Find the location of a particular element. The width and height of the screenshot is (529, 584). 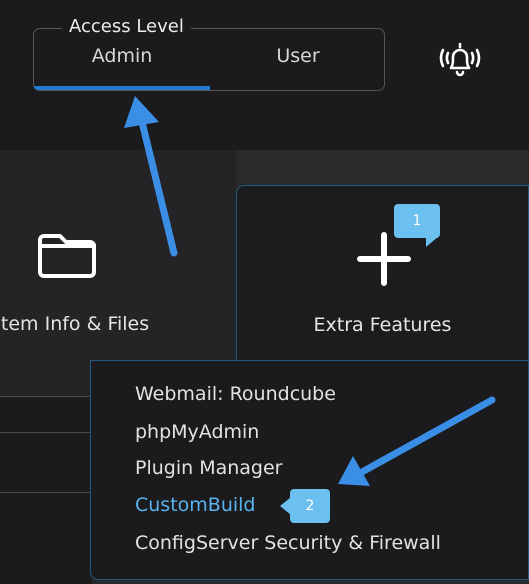

left-list is located at coordinates (46, 490).